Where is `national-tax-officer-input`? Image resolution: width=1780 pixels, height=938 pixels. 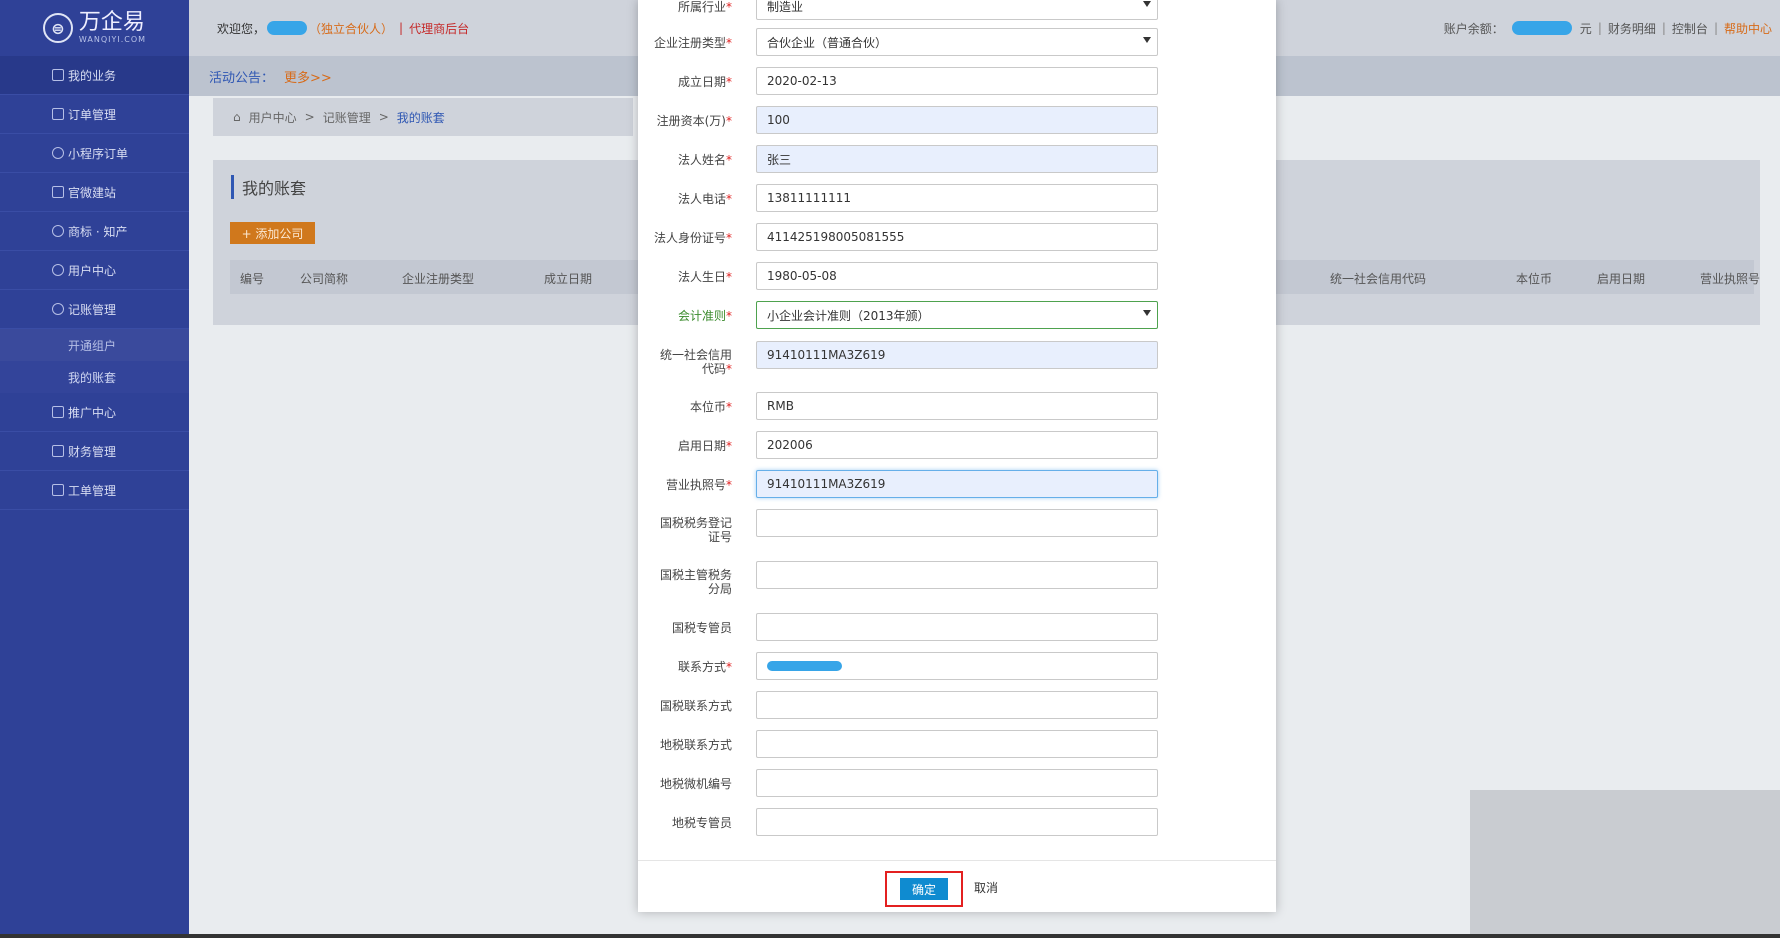
national-tax-officer-input is located at coordinates (957, 627).